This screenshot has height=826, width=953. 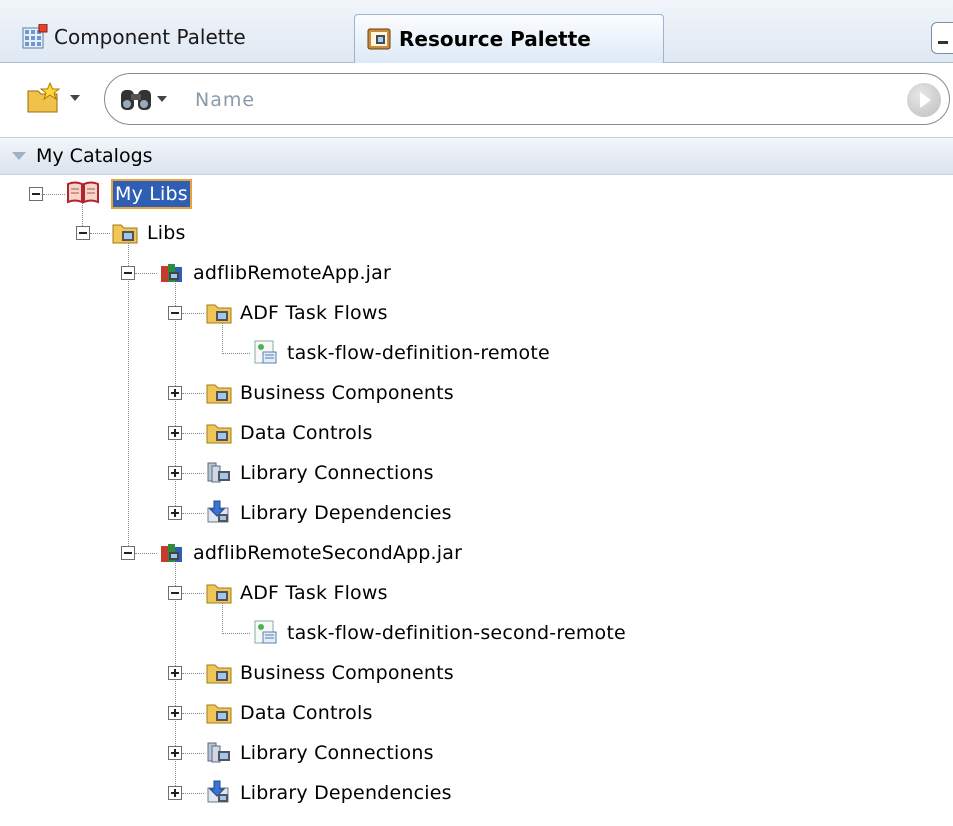 I want to click on tree-item-task-flow: task-flow-definition-second-remote, so click(x=456, y=633).